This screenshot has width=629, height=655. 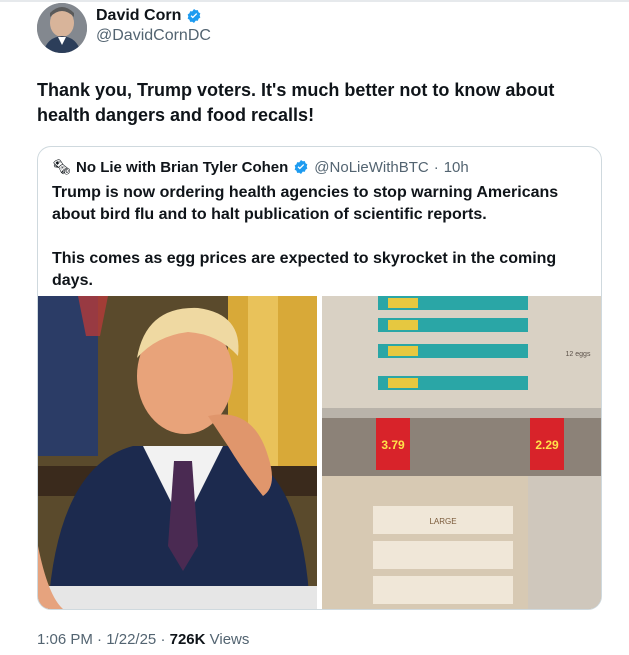 What do you see at coordinates (138, 16) in the screenshot?
I see `author-name: David Corn` at bounding box center [138, 16].